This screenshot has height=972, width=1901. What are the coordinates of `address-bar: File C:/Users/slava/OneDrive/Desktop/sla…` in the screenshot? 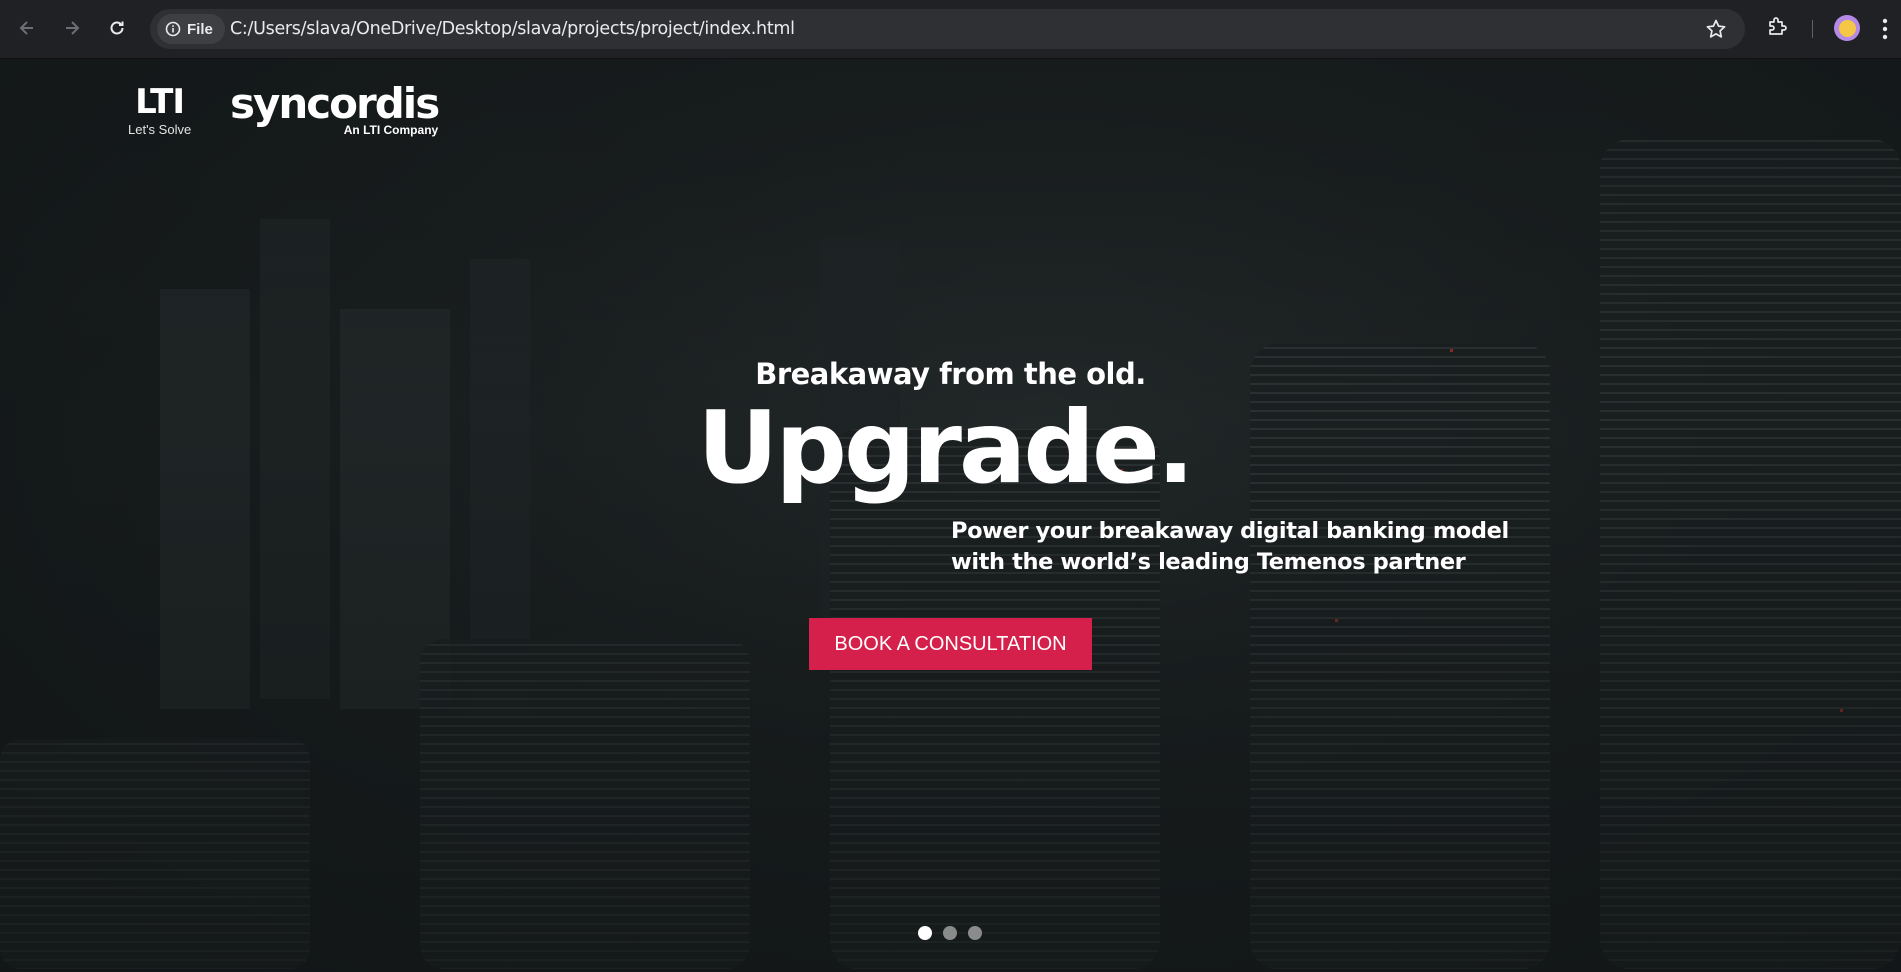 It's located at (947, 29).